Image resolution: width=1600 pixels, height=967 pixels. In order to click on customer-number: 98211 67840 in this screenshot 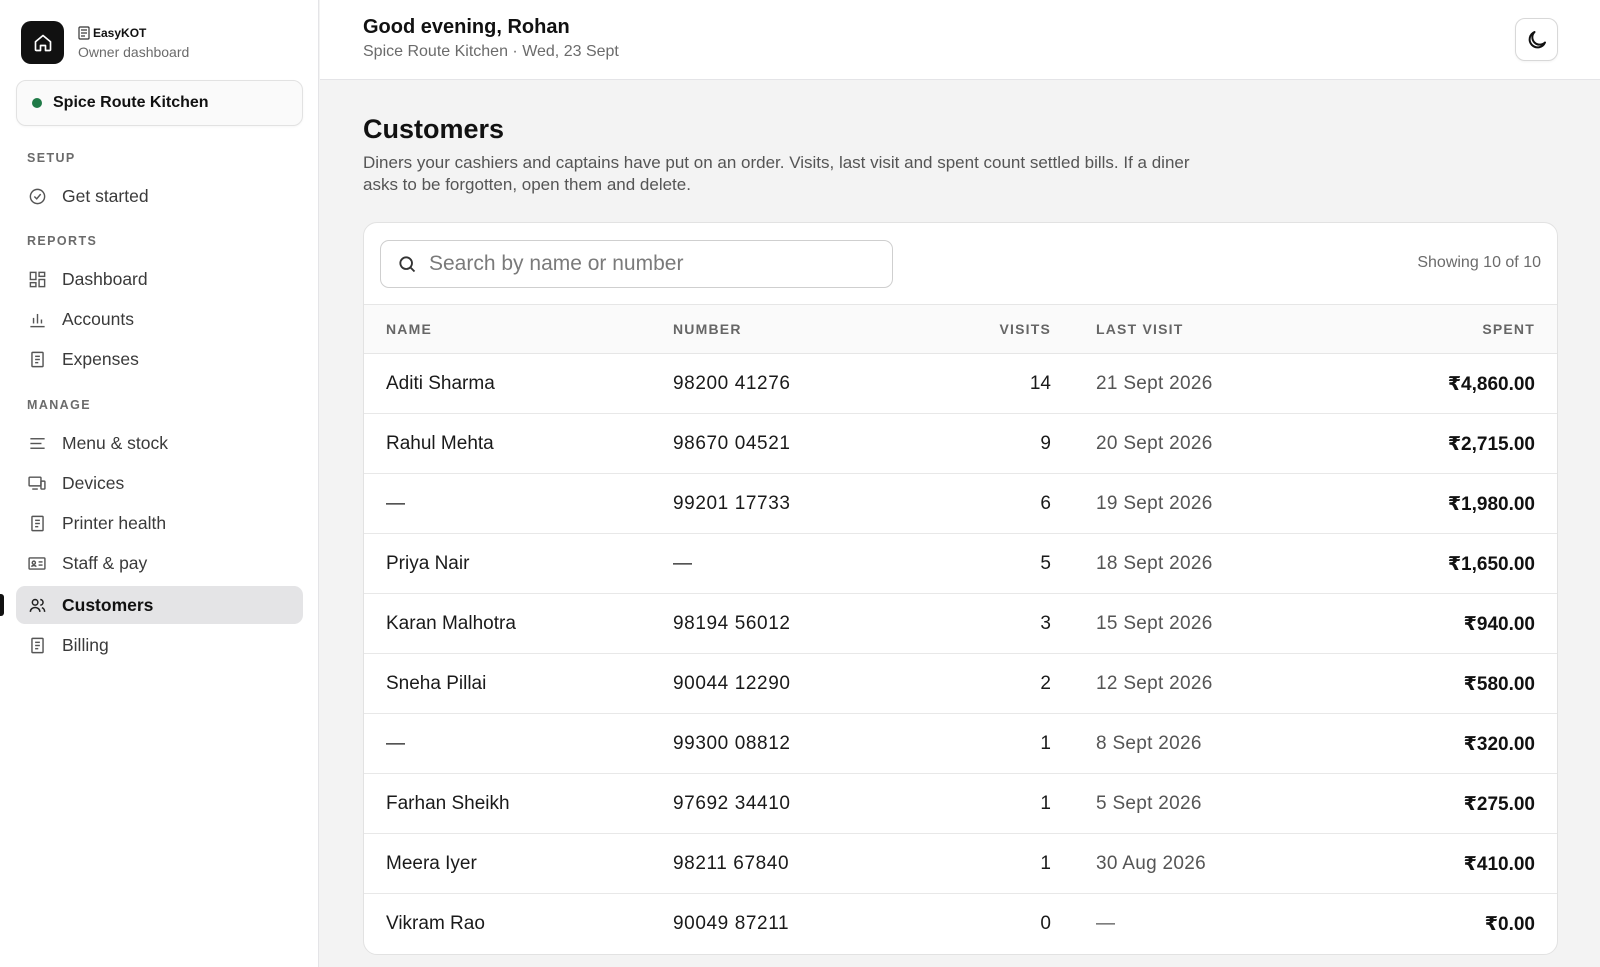, I will do `click(731, 863)`.